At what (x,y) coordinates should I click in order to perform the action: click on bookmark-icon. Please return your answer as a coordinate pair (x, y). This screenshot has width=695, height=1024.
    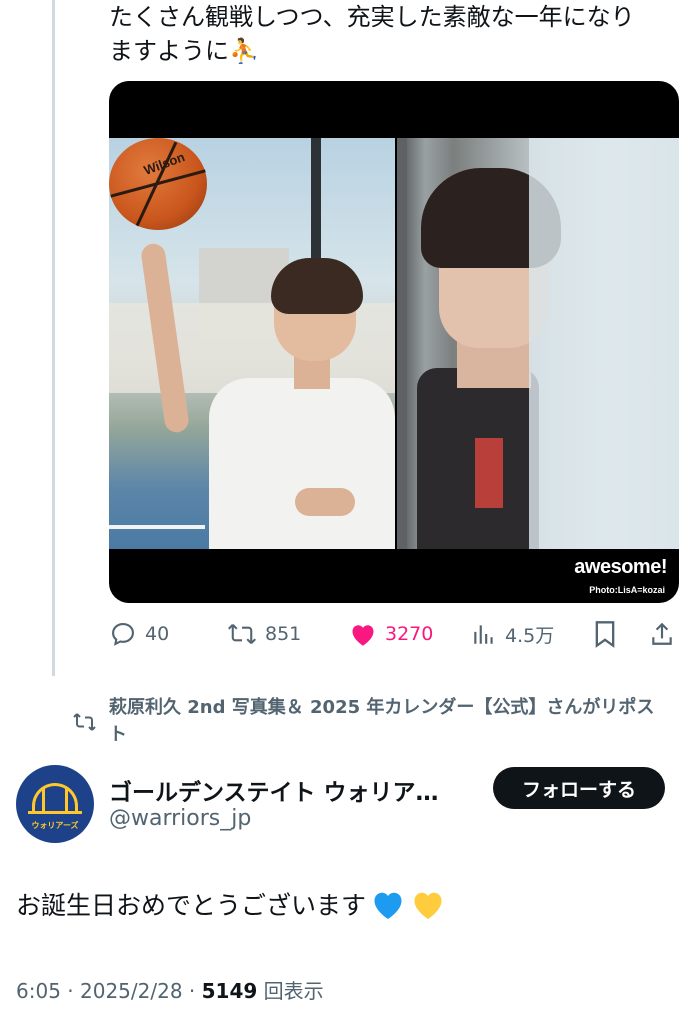
    Looking at the image, I should click on (605, 634).